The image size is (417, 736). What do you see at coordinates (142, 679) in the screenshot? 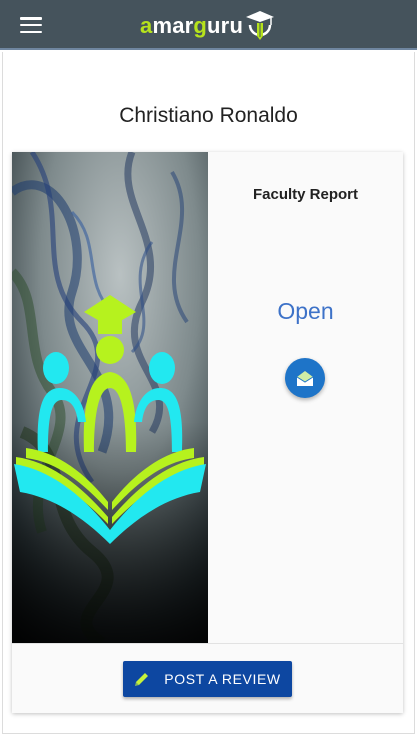
I see `pencil-icon` at bounding box center [142, 679].